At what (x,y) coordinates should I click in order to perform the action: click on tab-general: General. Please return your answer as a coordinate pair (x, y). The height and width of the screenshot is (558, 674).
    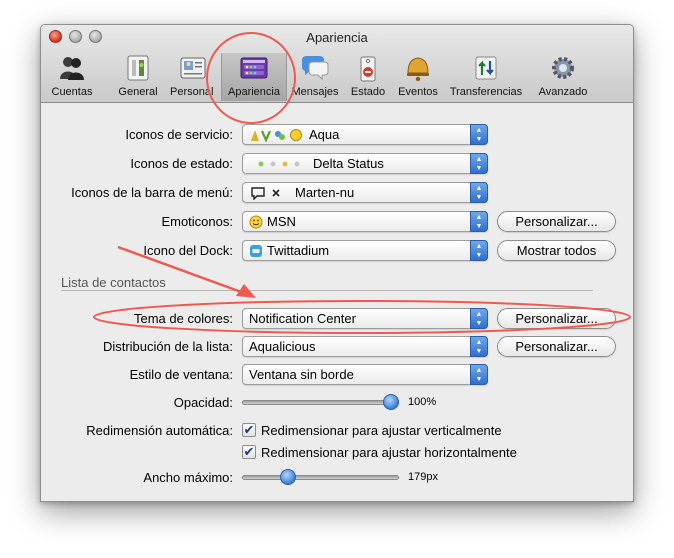
    Looking at the image, I should click on (138, 77).